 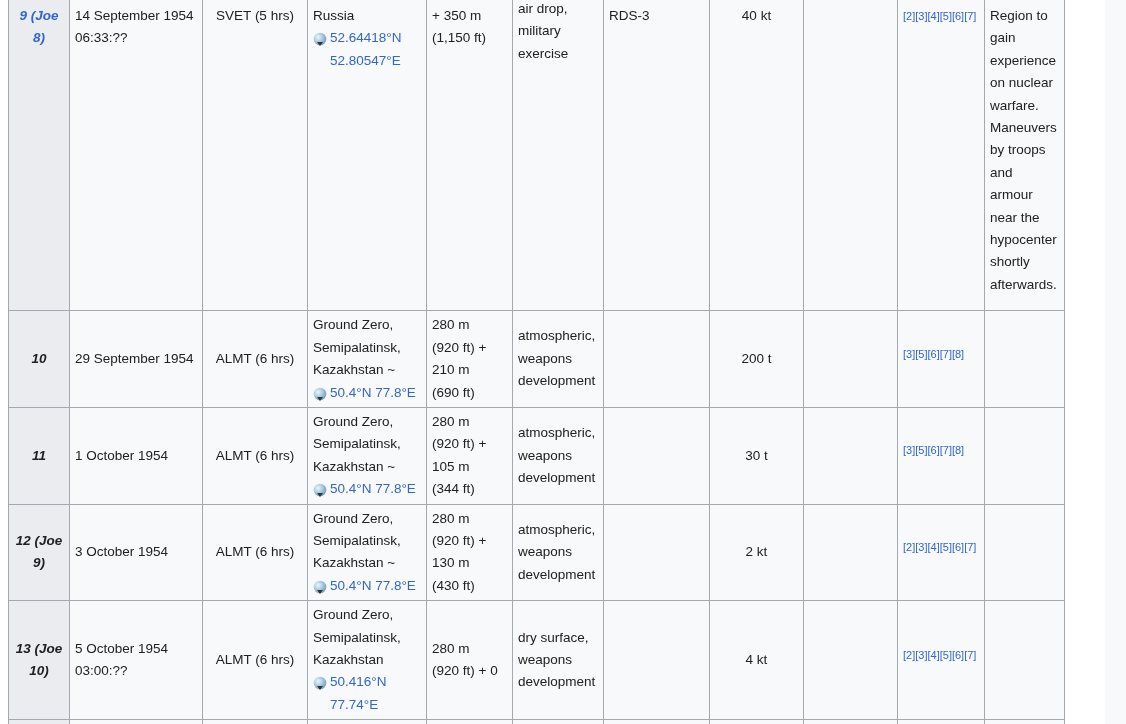 I want to click on test-number: 11, so click(x=39, y=455).